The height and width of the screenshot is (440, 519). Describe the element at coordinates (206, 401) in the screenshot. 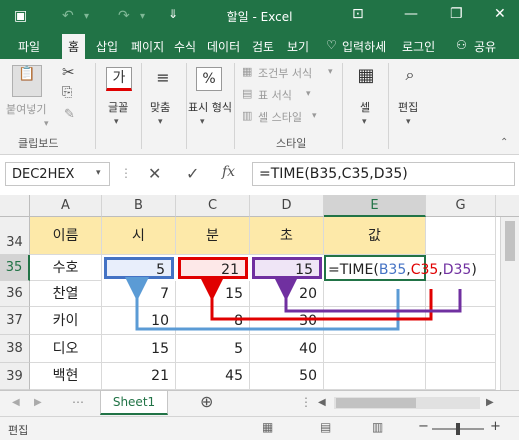

I see `add-sheet-icon: ⊕` at that location.